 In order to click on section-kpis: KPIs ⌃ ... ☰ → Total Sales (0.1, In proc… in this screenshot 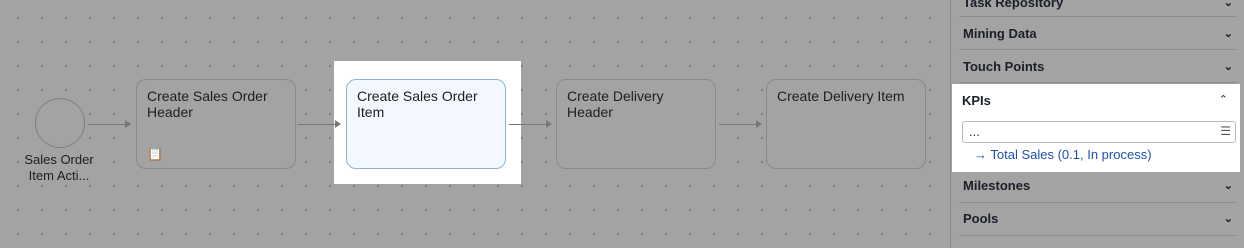, I will do `click(1096, 128)`.